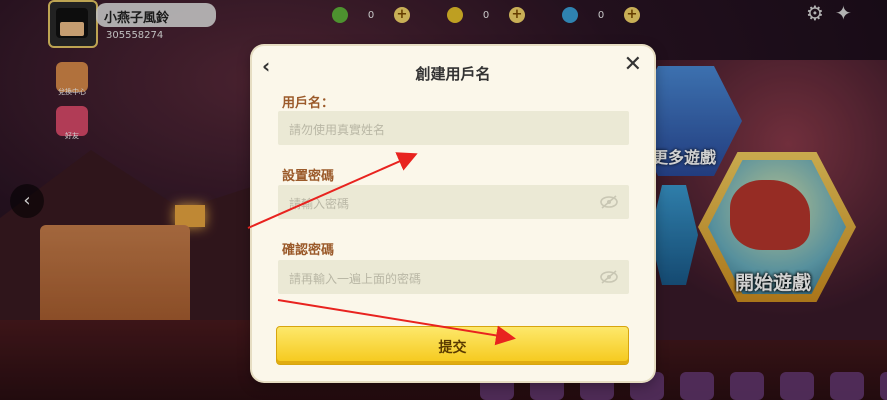 This screenshot has width=887, height=400. I want to click on username-input: 請勿使用真實姓名, so click(453, 128).